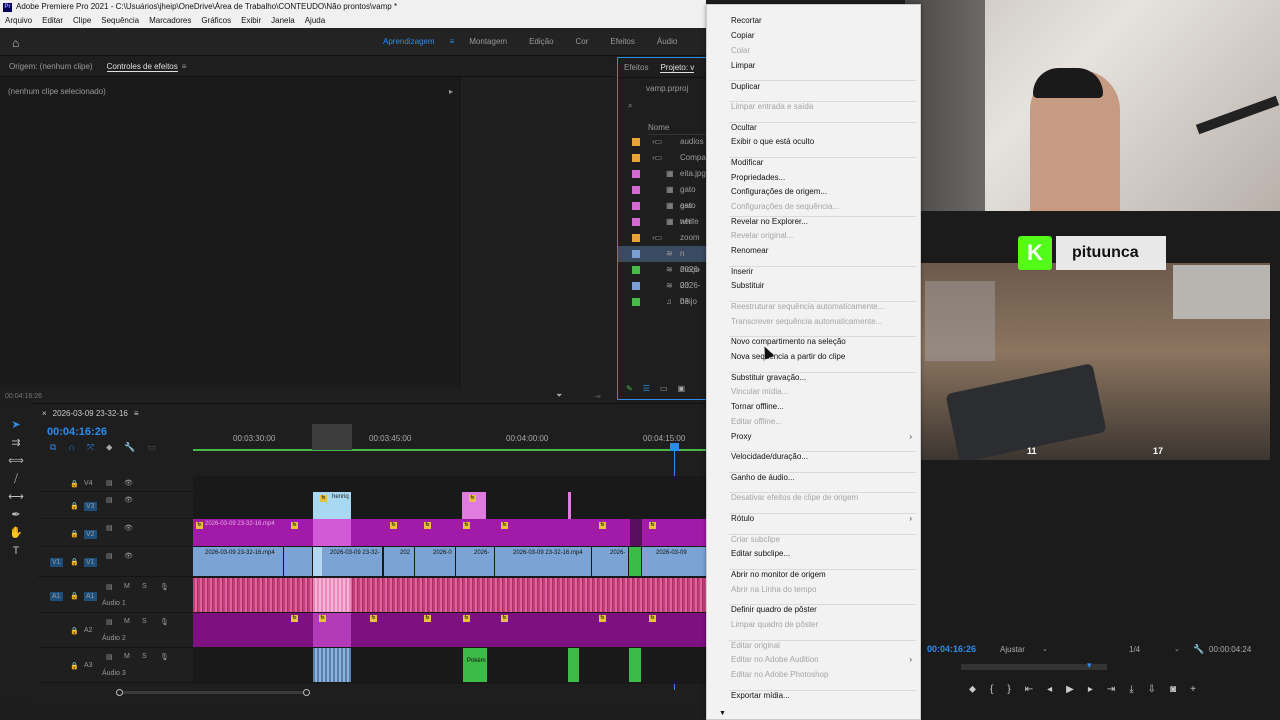 The height and width of the screenshot is (720, 1280). Describe the element at coordinates (15, 43) in the screenshot. I see `home-icon: ⌂` at that location.